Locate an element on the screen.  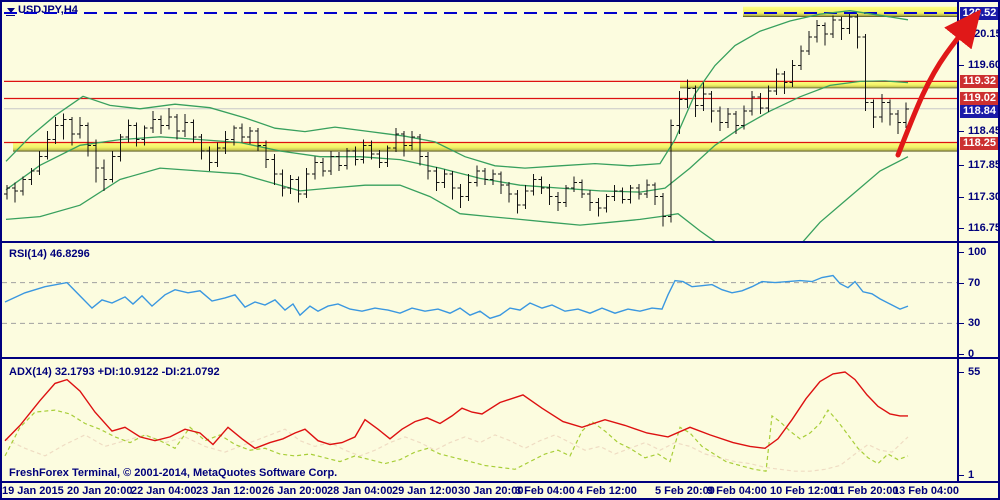
time-axis-label: 3 Feb 04:00 is located at coordinates (545, 491).